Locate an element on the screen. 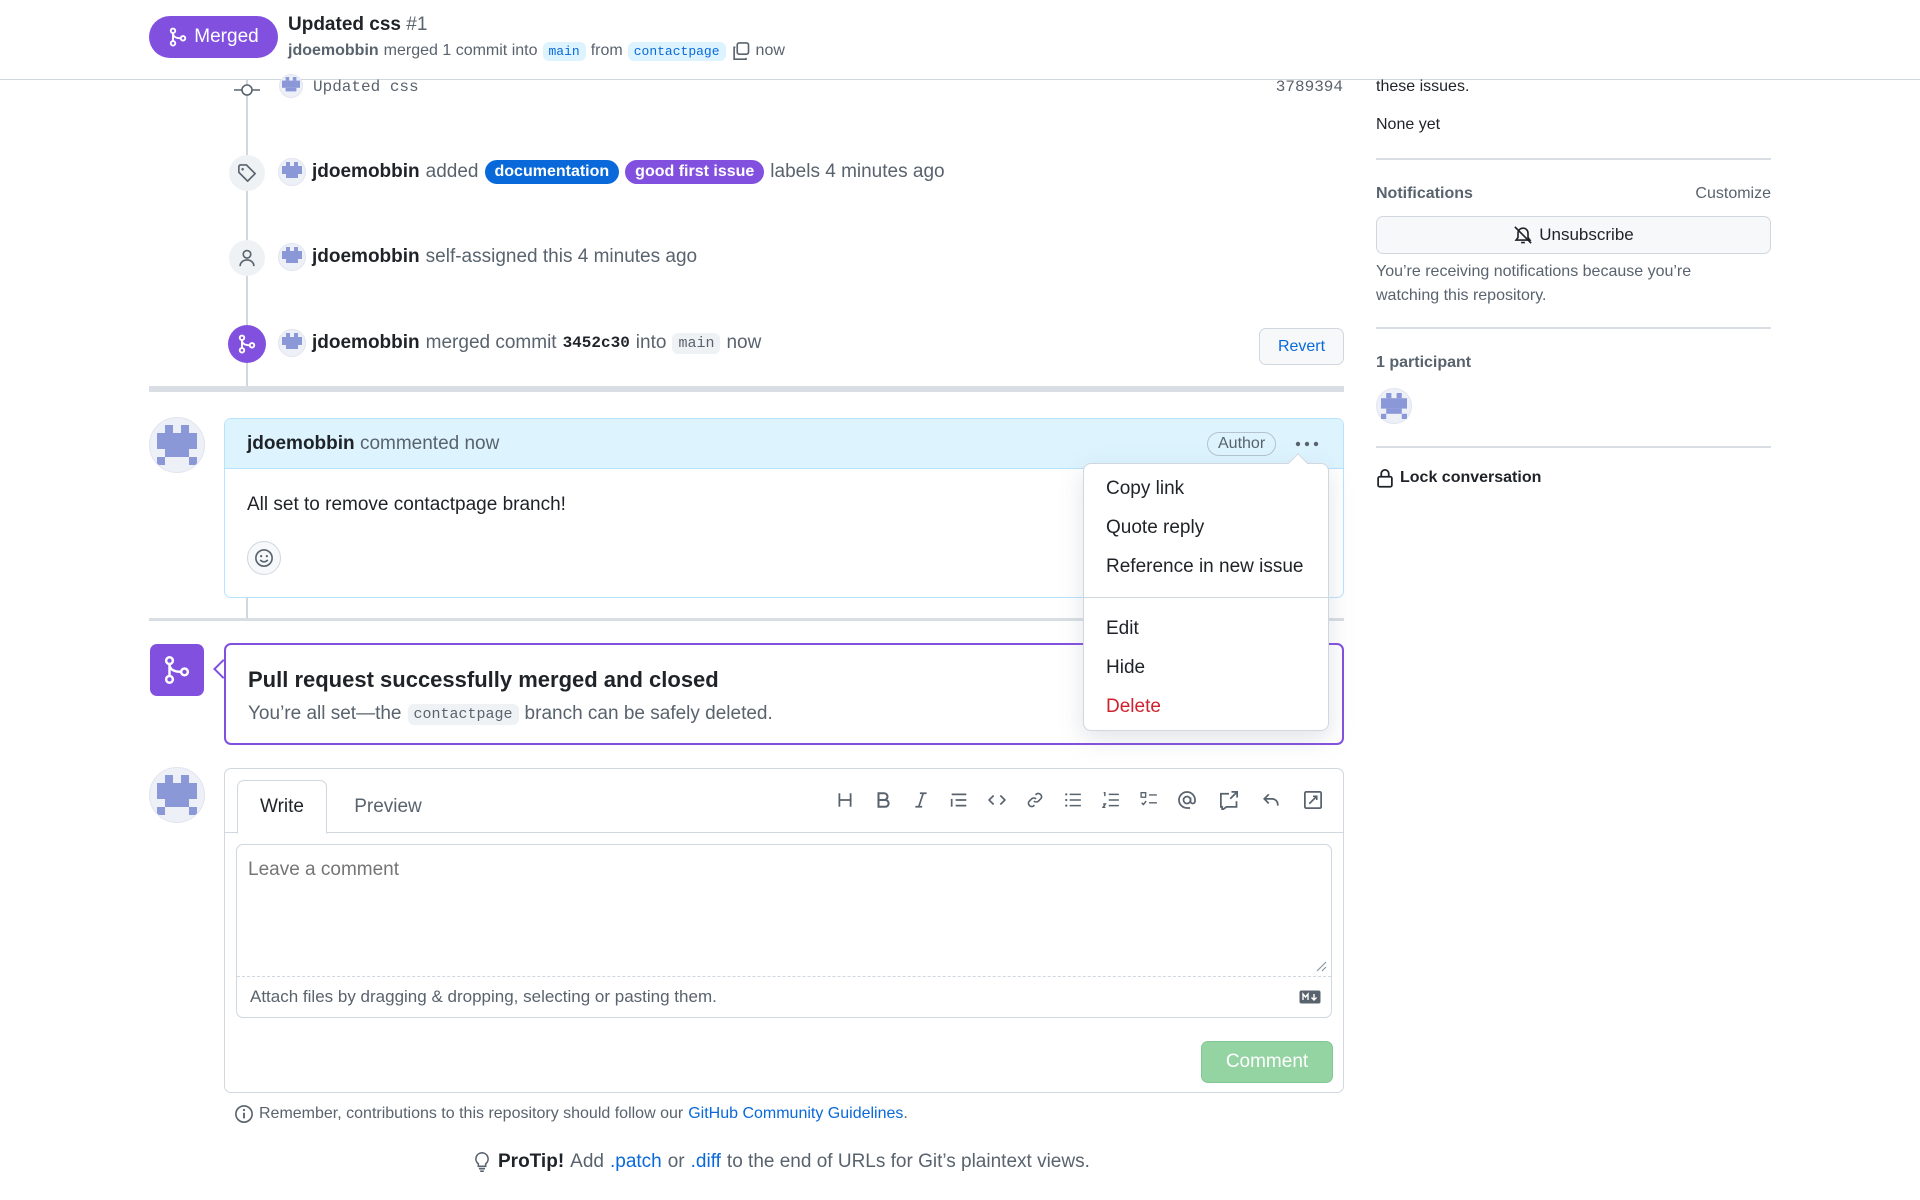 This screenshot has height=1200, width=1920. label-documentation: documentation is located at coordinates (552, 172).